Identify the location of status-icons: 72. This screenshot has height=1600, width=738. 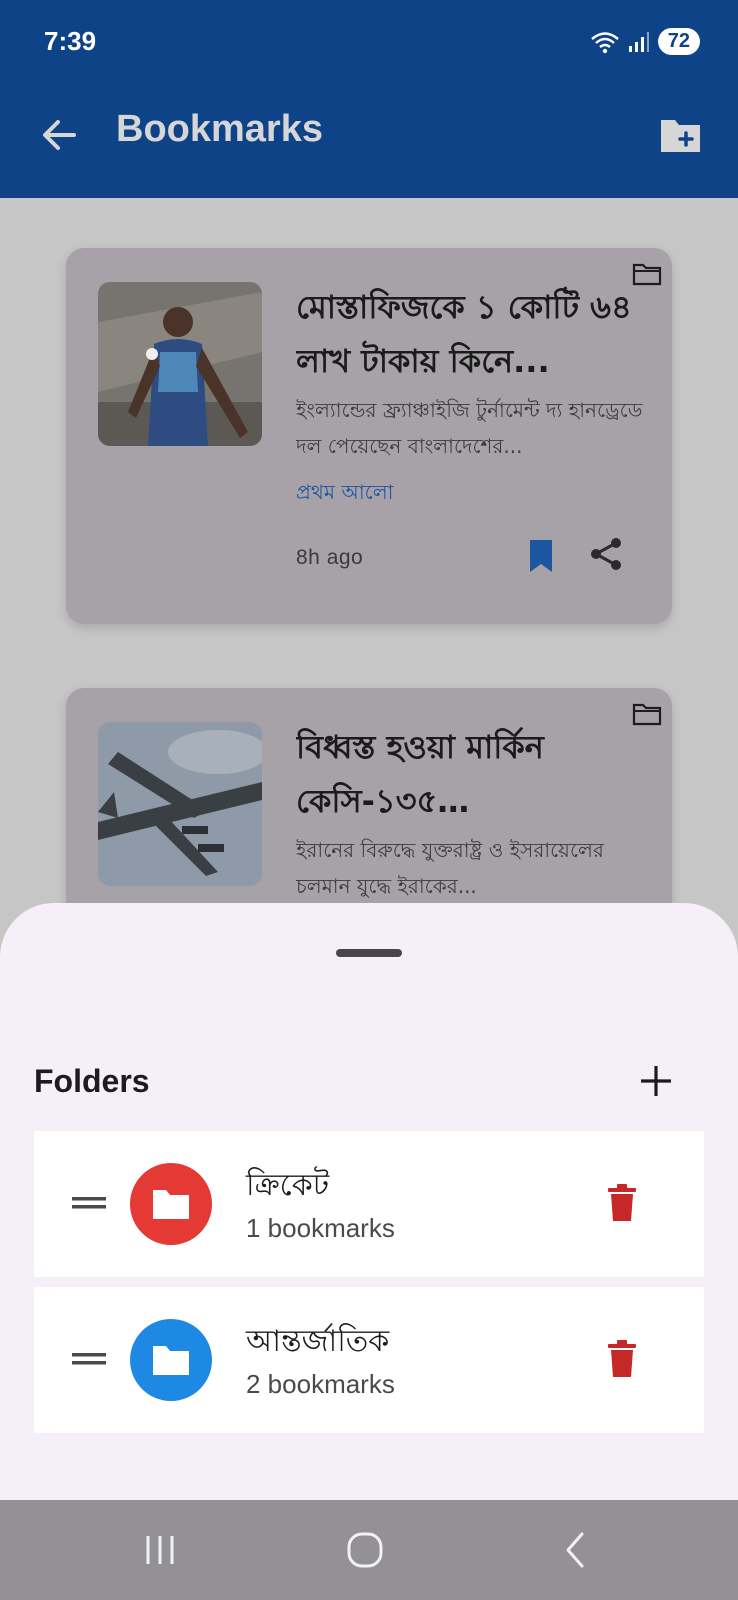
(645, 41).